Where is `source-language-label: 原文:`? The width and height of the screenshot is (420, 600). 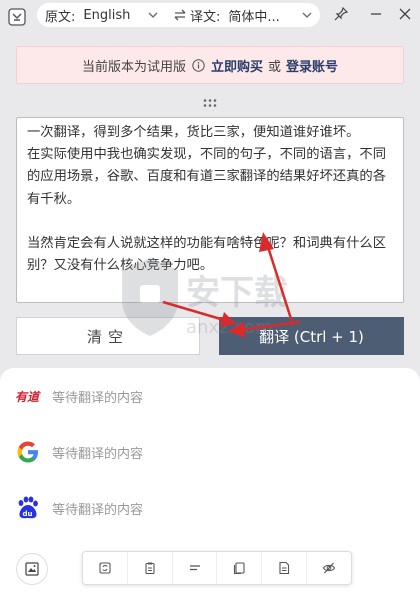 source-language-label: 原文: is located at coordinates (60, 17).